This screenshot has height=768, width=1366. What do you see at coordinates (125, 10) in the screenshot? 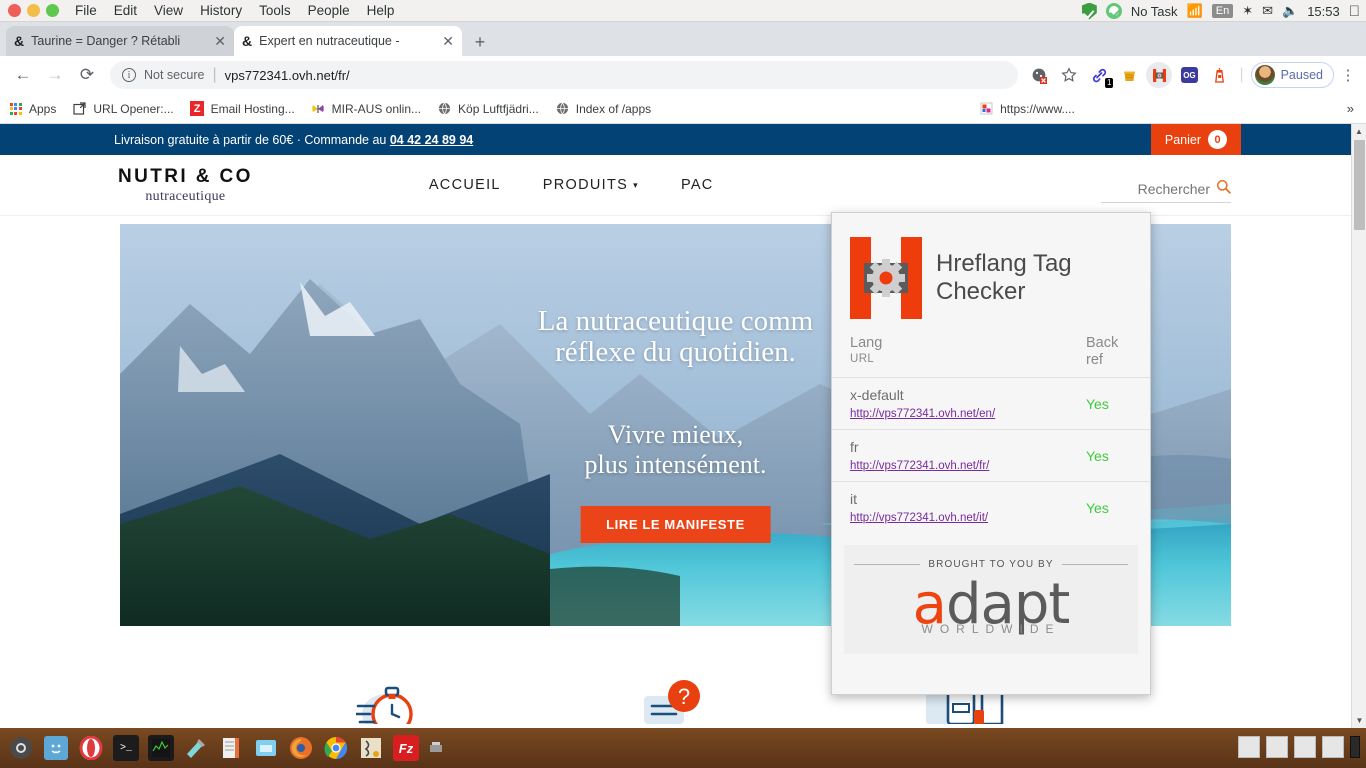
I see `os-menu-edit: Edit` at bounding box center [125, 10].